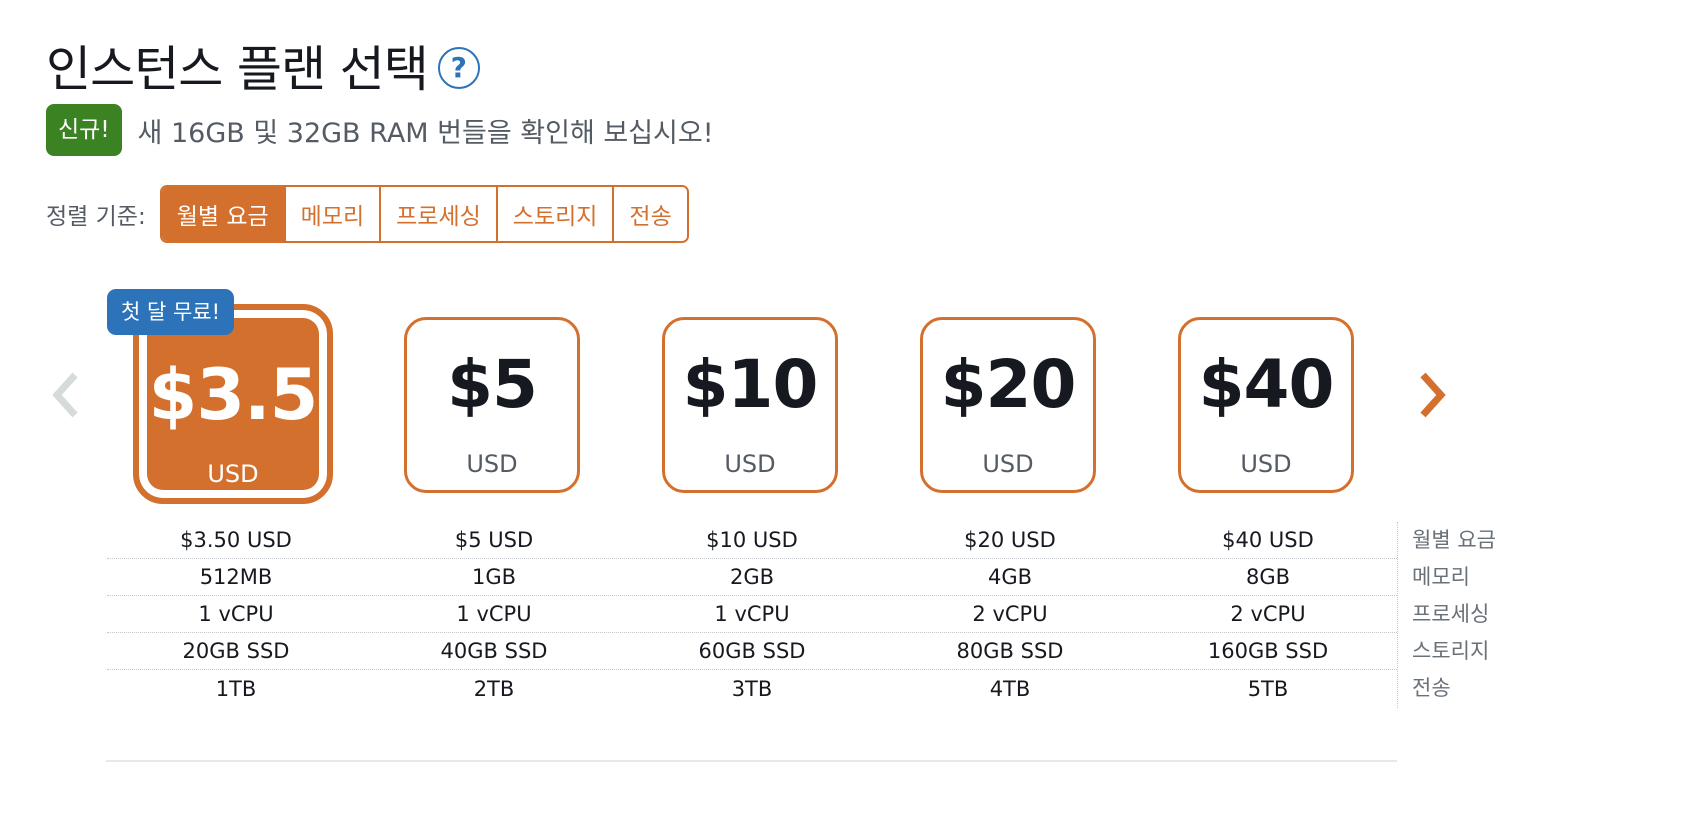 This screenshot has width=1700, height=828. Describe the element at coordinates (750, 384) in the screenshot. I see `plan-price: $10` at that location.